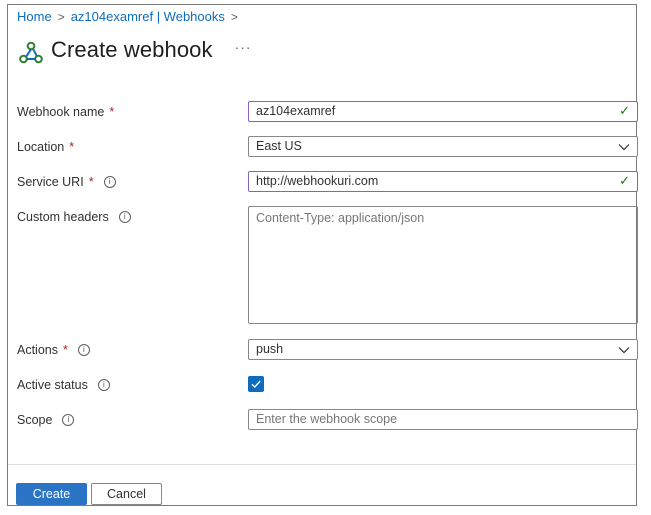 Image resolution: width=651 pixels, height=515 pixels. Describe the element at coordinates (126, 494) in the screenshot. I see `cancel-button: Cancel` at that location.